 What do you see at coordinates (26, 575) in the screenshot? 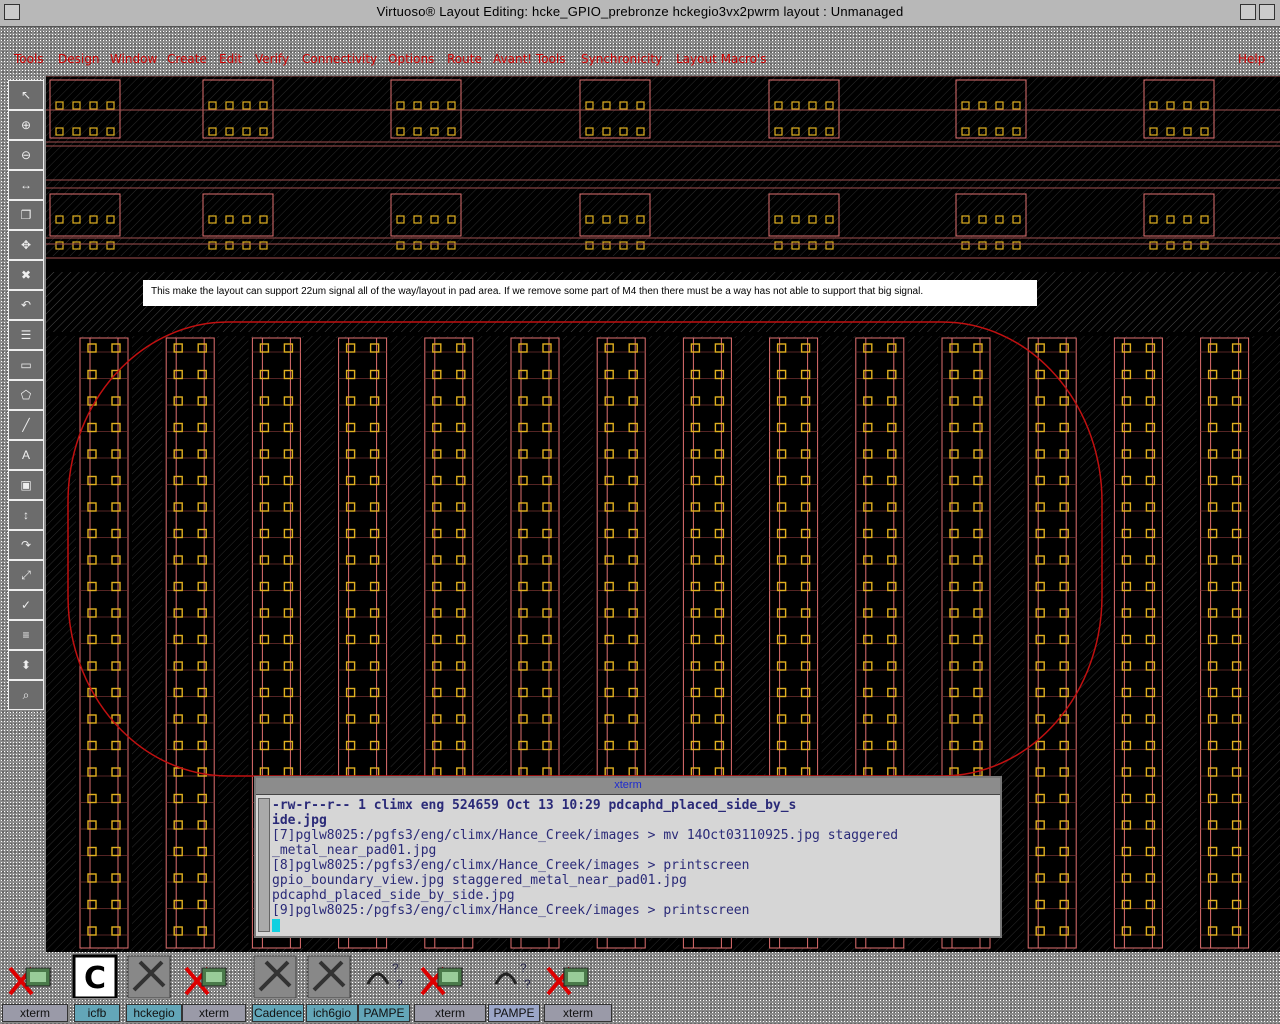
I see `fit-icon: ⤢` at bounding box center [26, 575].